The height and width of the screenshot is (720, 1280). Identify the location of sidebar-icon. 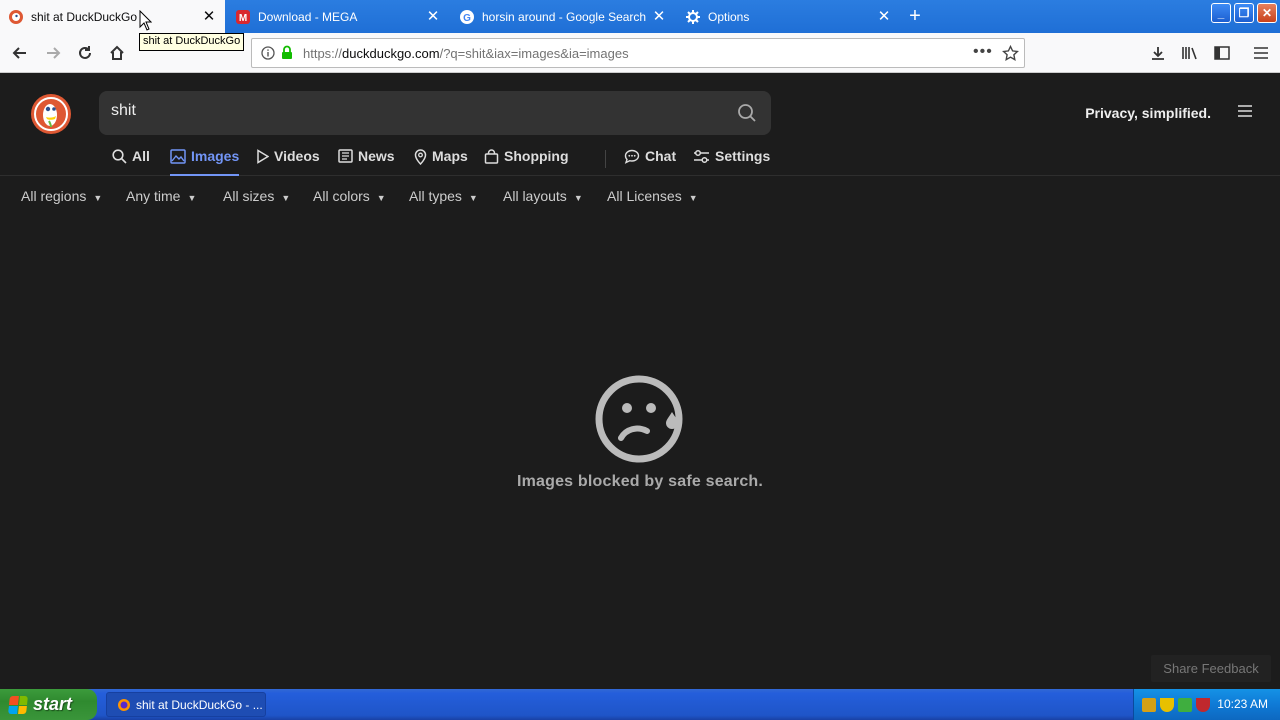
(1222, 53).